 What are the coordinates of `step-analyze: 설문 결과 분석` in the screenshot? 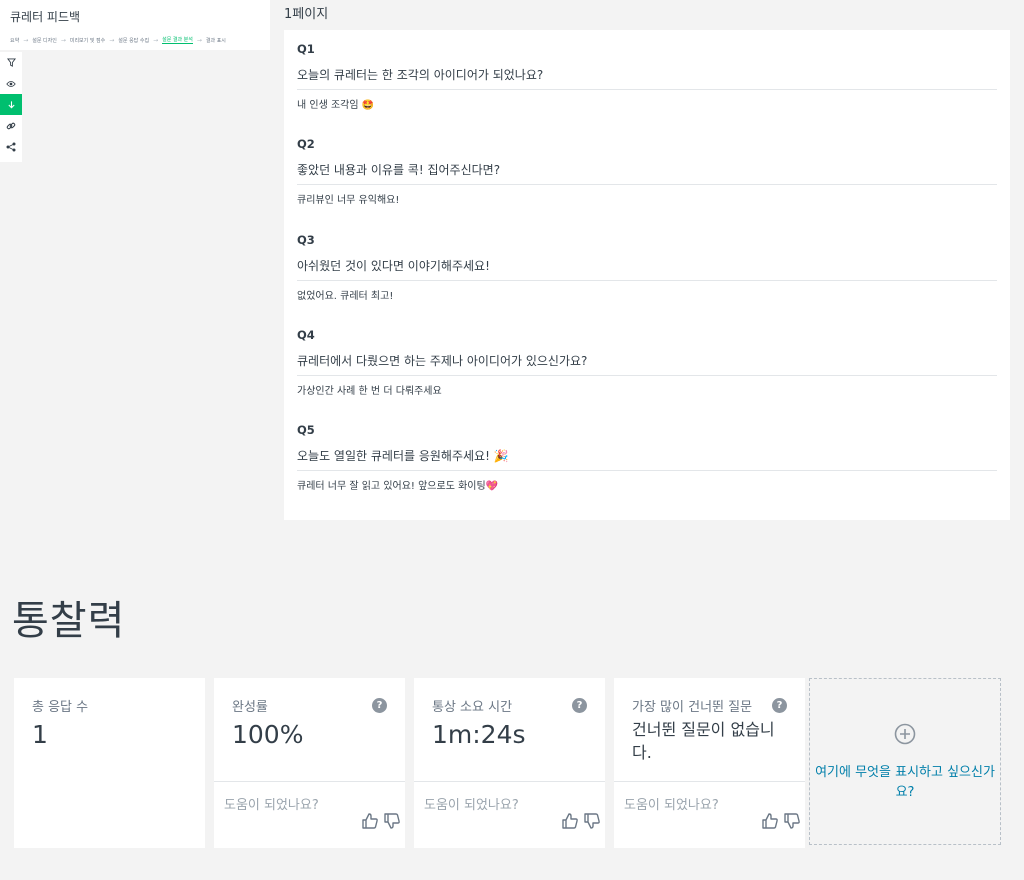 It's located at (177, 40).